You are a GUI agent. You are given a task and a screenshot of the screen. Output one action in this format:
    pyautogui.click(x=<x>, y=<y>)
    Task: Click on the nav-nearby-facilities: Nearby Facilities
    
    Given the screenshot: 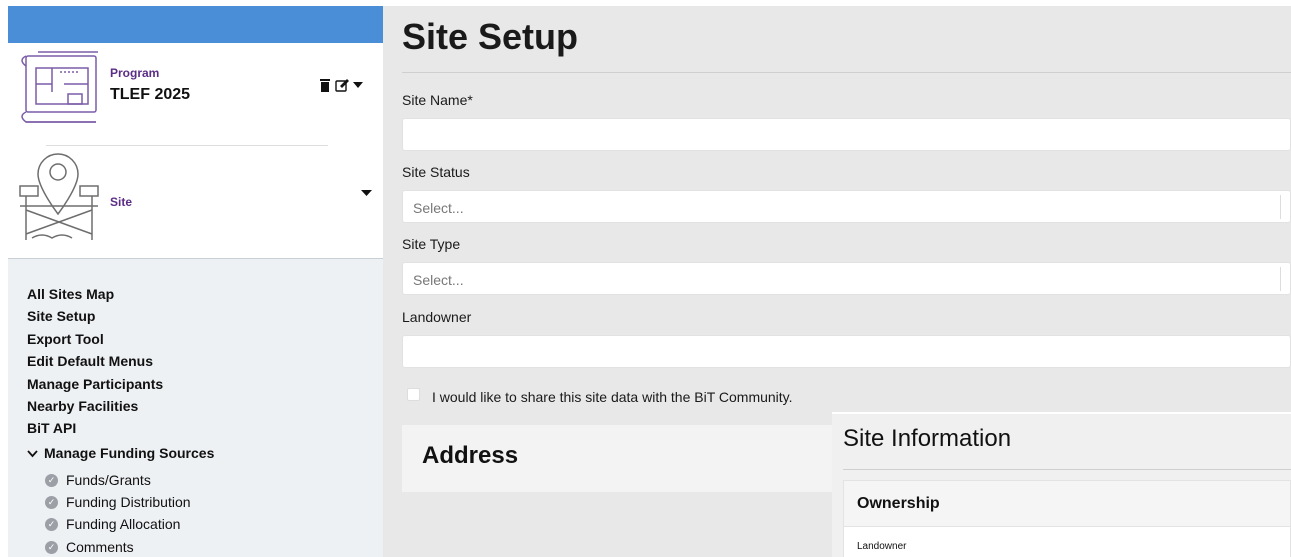 What is the action you would take?
    pyautogui.click(x=82, y=406)
    